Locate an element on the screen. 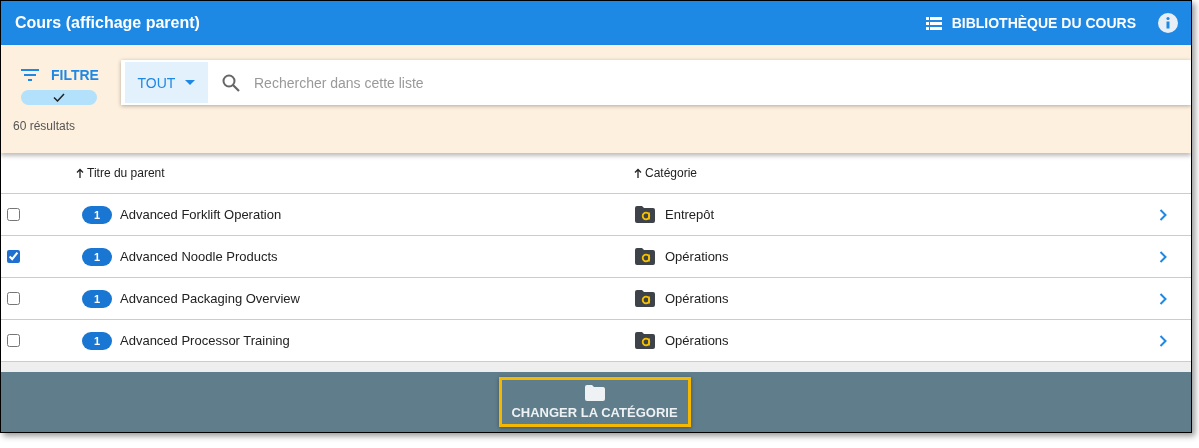 The image size is (1199, 448). list-icon is located at coordinates (933, 23).